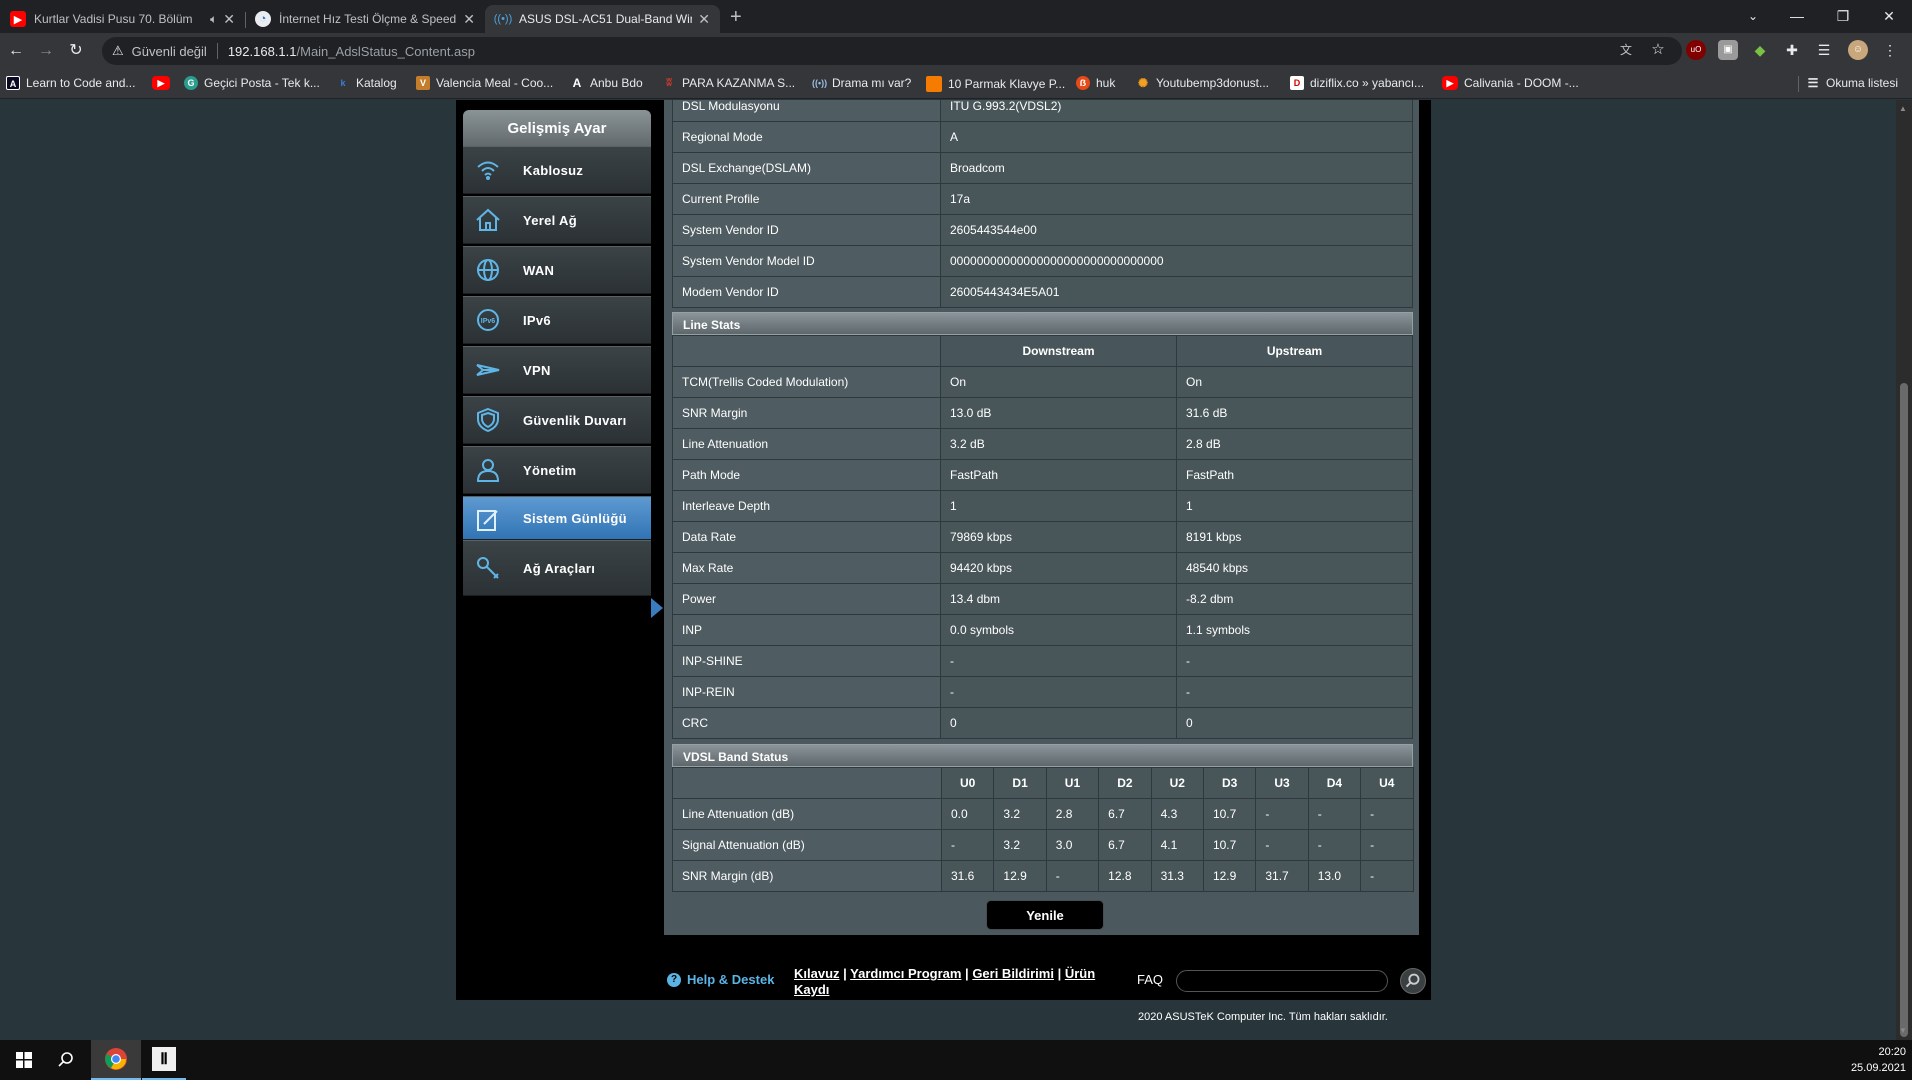  I want to click on forward-button: →, so click(46, 51).